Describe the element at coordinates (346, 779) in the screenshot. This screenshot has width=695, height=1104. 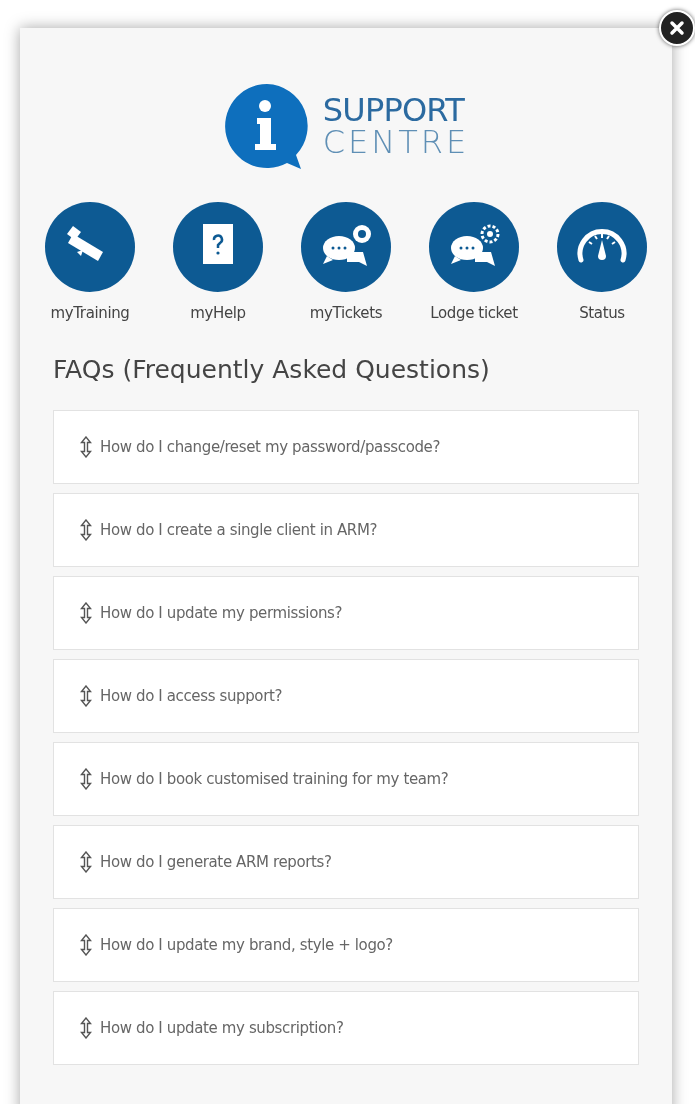
I see `faq-item: How do I book customised training for my team?` at that location.